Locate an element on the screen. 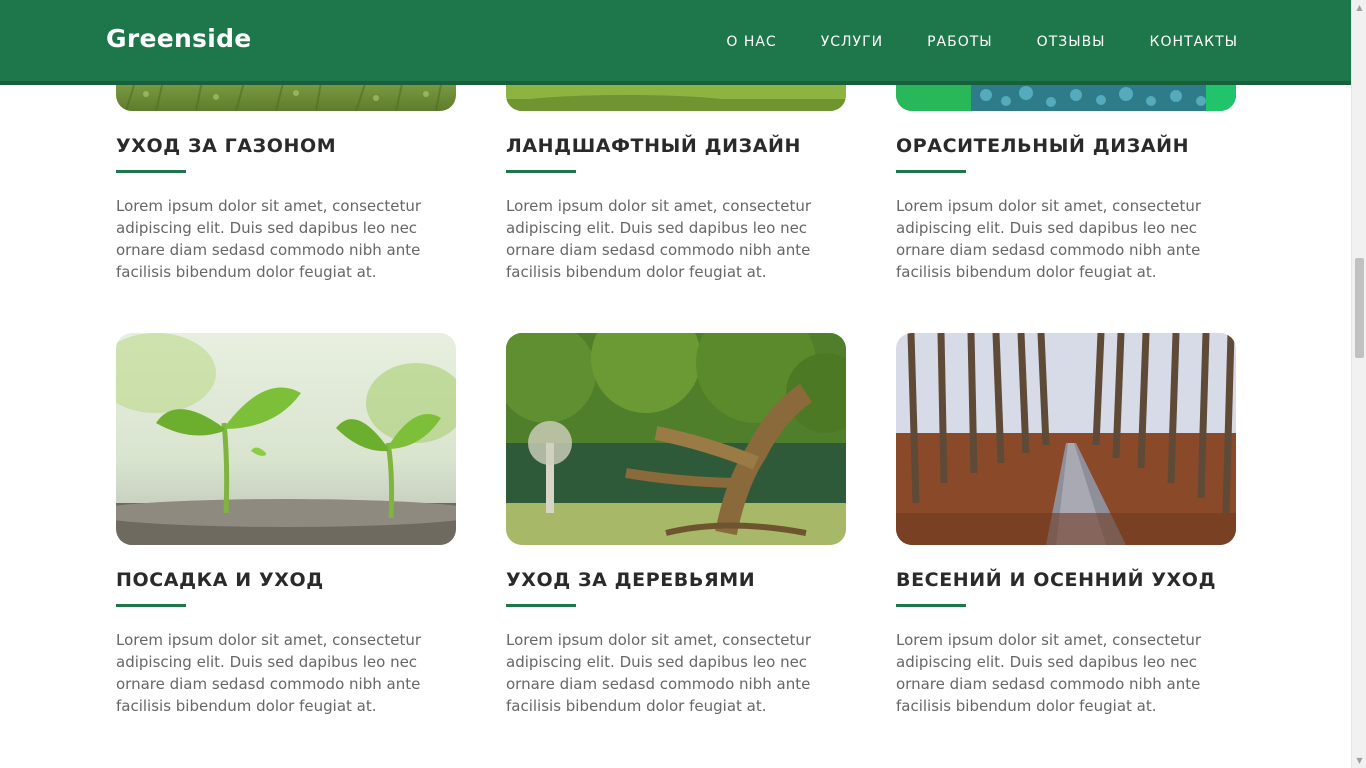 The image size is (1366, 768). service-title: УХОД ЗА ГАЗОНОМ is located at coordinates (226, 146).